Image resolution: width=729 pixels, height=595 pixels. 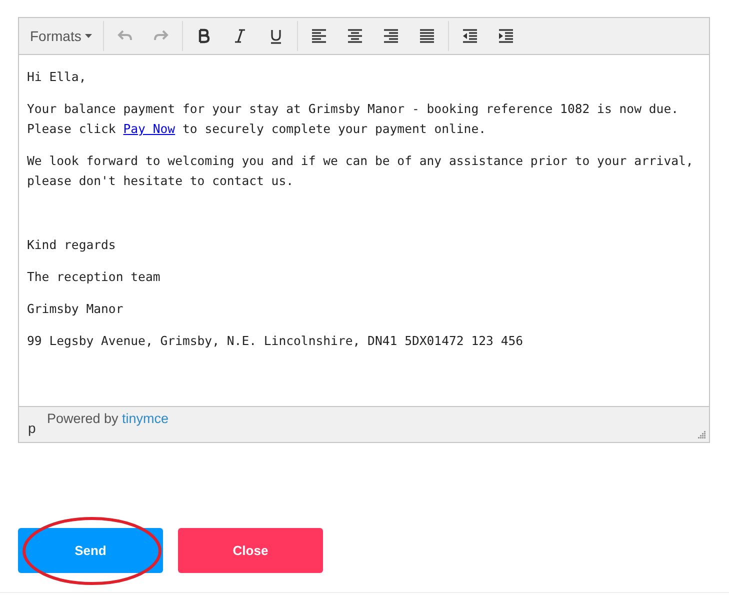 I want to click on align-center-icon, so click(x=355, y=36).